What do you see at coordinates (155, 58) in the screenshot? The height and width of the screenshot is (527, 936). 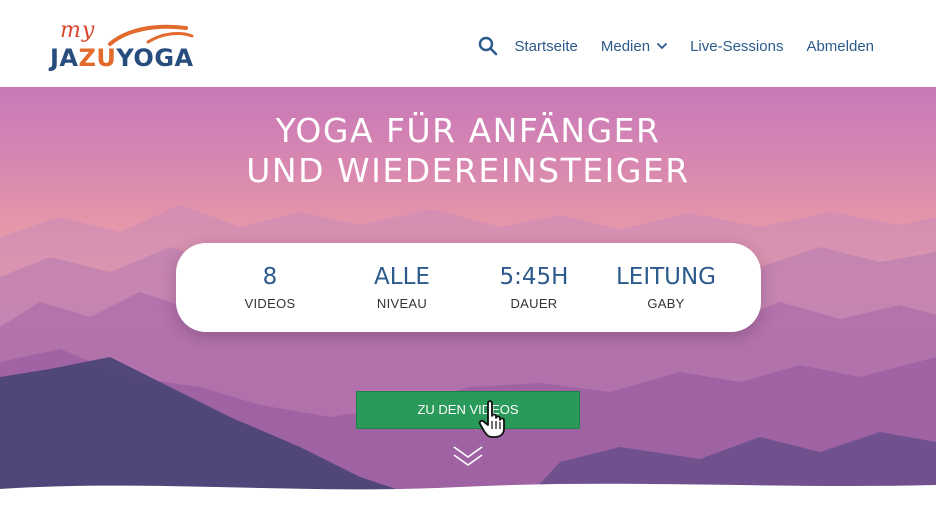 I see `logo-yoga: YOGA` at bounding box center [155, 58].